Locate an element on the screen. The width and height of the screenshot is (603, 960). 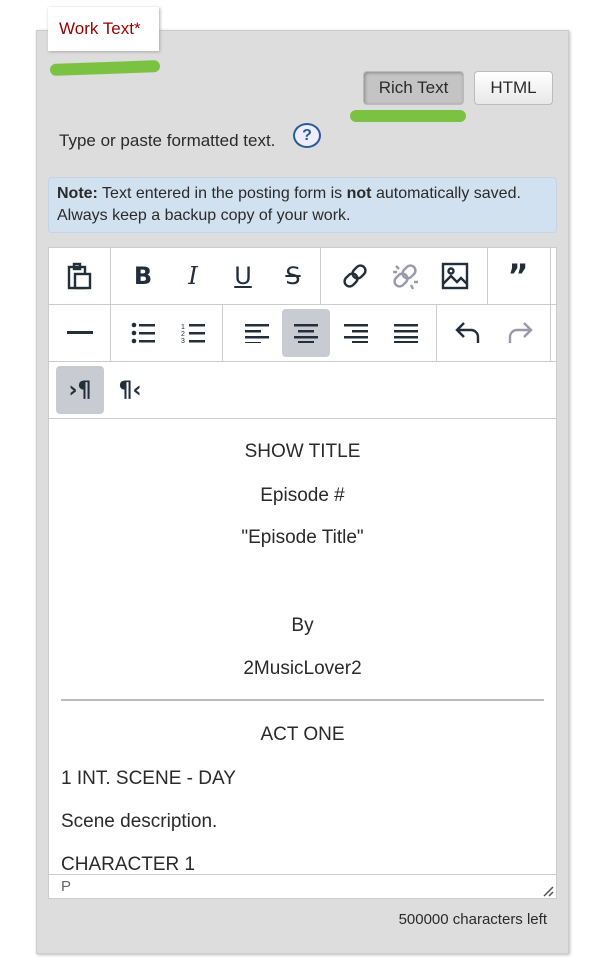
toolbar-row-1: B I U S ” is located at coordinates (302, 276).